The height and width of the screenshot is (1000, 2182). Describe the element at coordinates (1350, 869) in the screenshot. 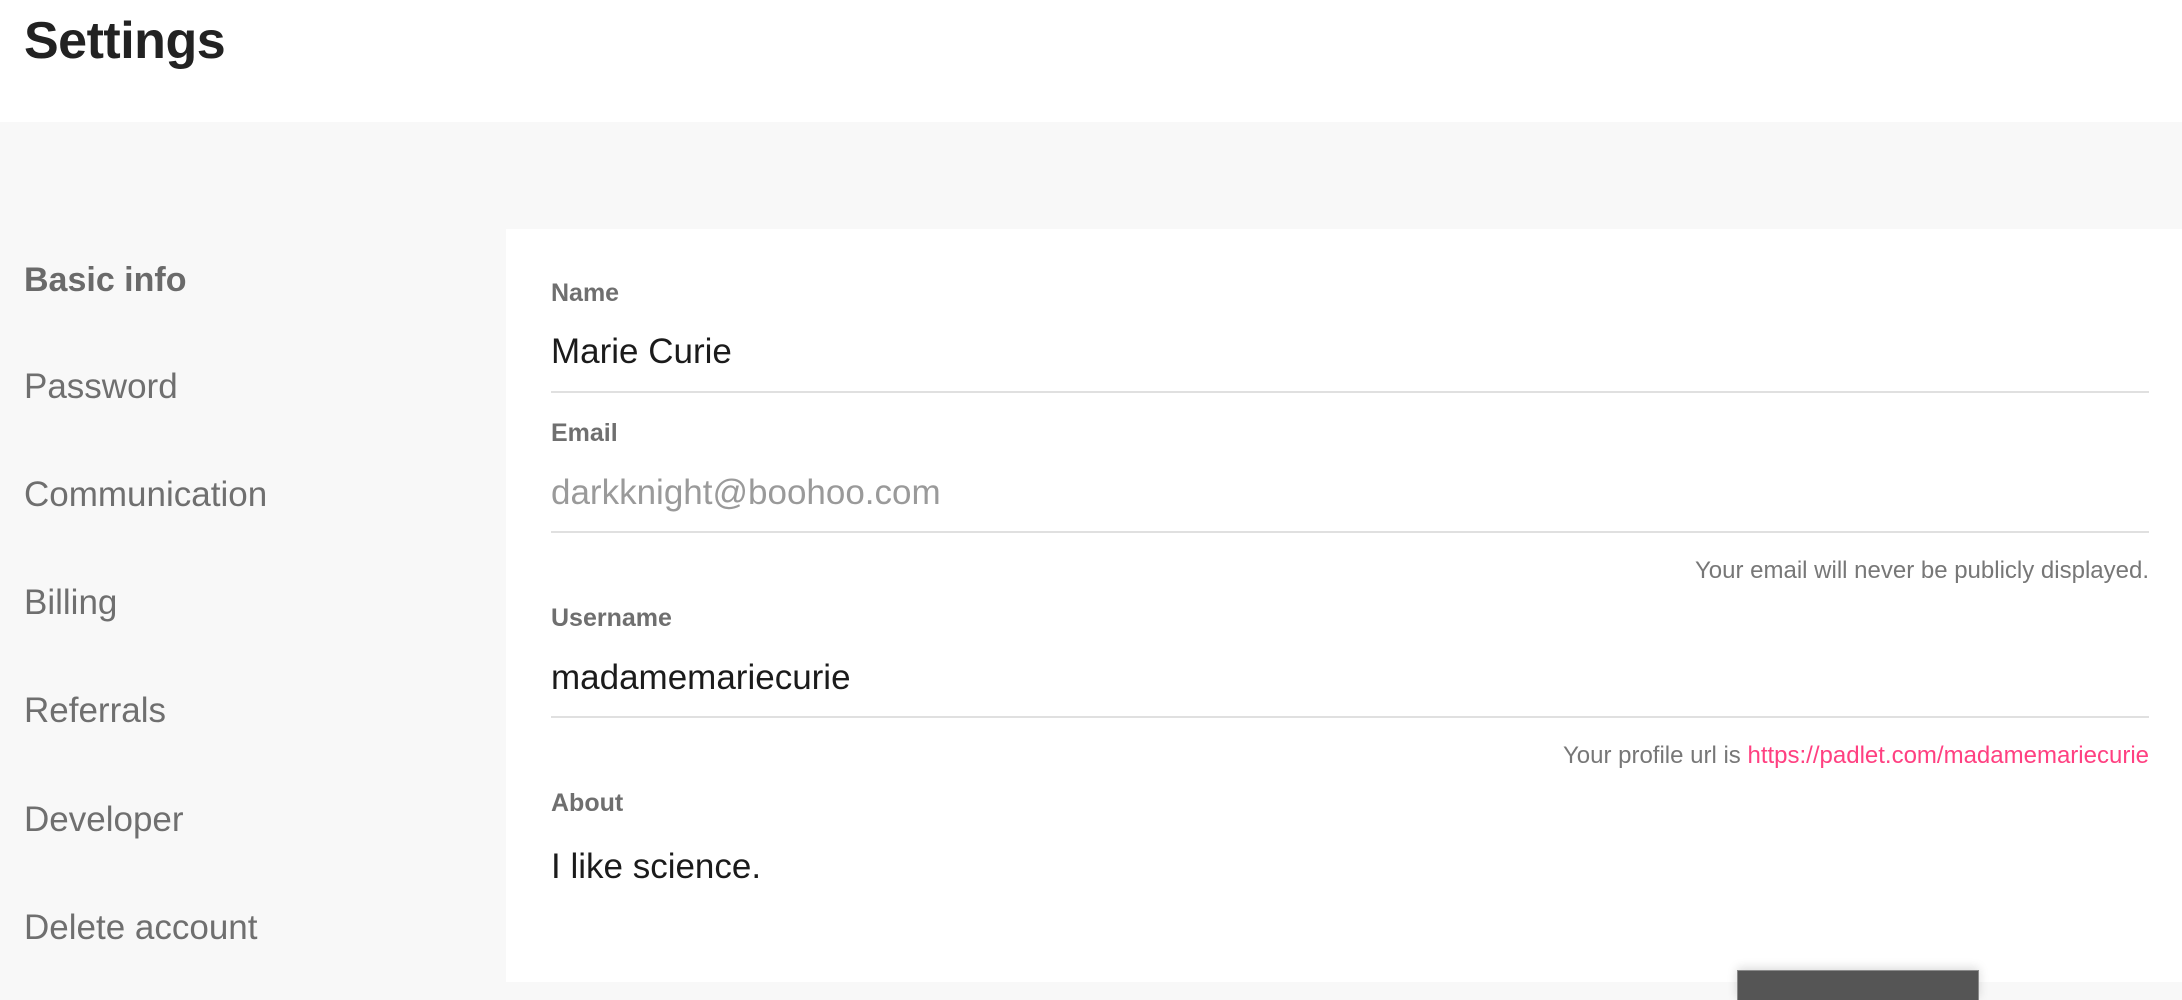

I see `about-textarea: I like science.` at that location.